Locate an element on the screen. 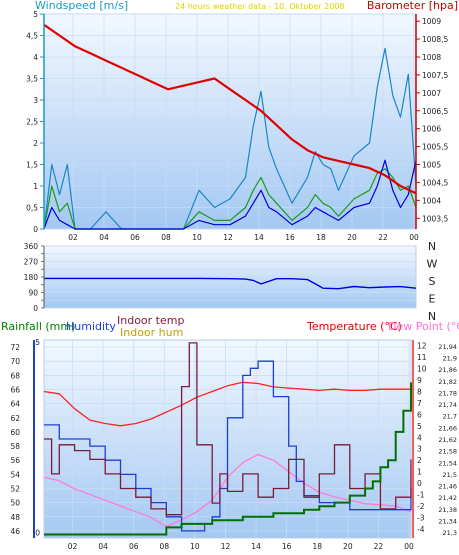 This screenshot has width=459, height=555. panel1-x-tick-label: 12 is located at coordinates (228, 237).